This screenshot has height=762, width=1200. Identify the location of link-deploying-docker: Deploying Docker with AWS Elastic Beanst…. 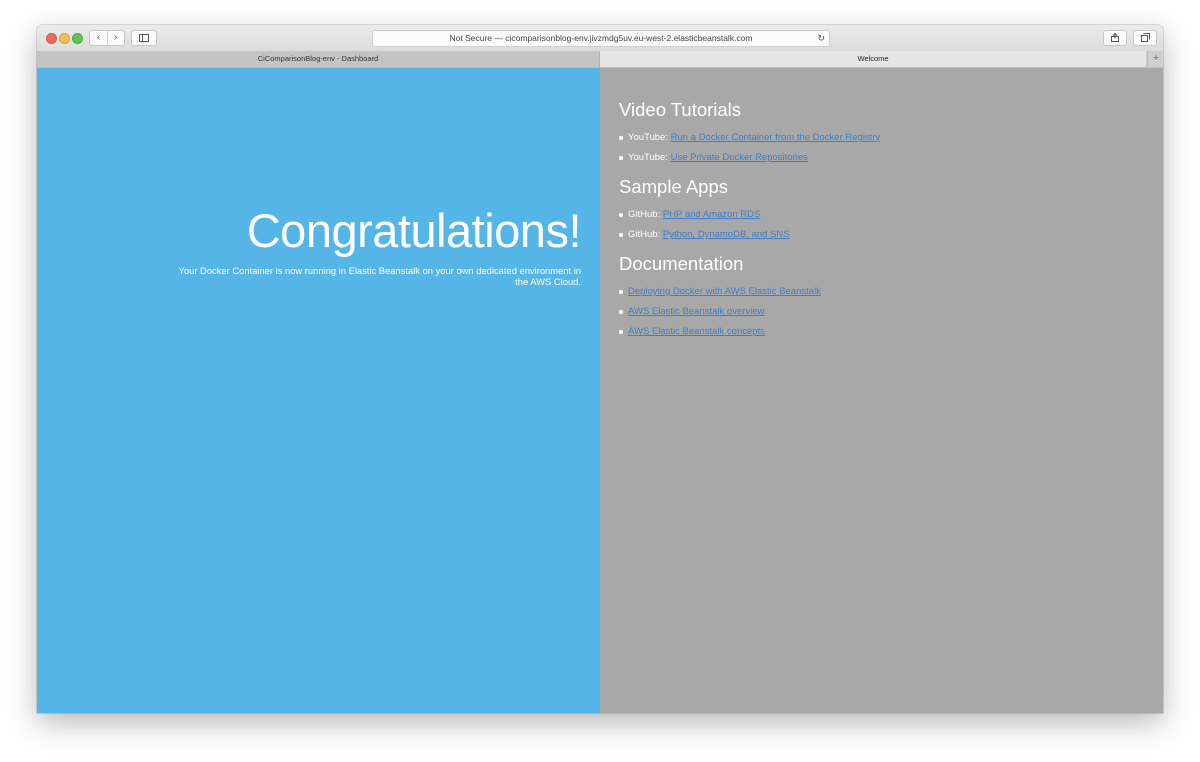
(724, 291).